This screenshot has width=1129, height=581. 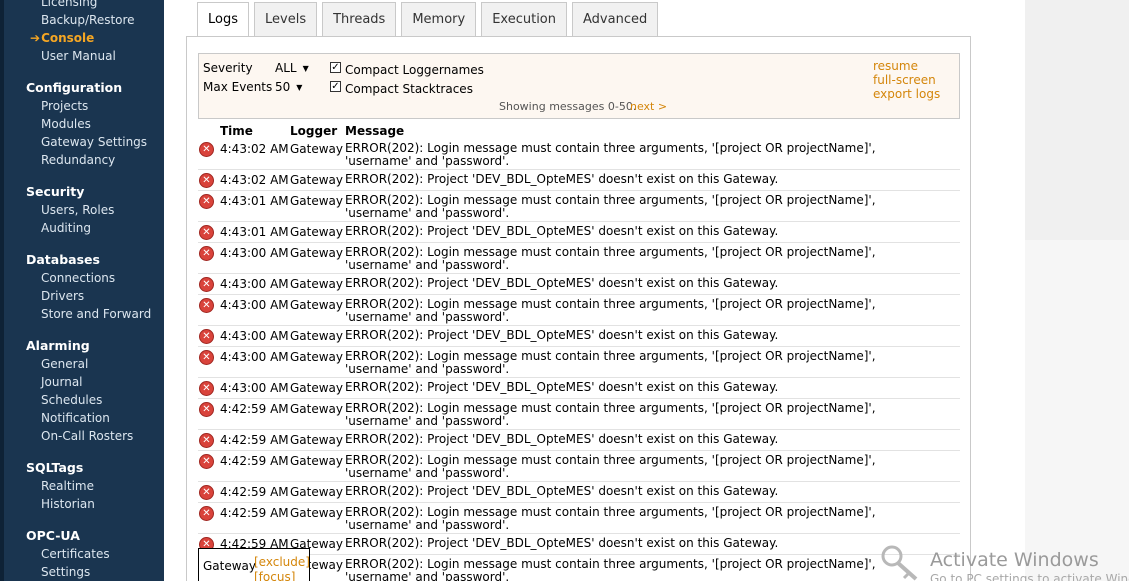 I want to click on log-time: 4:43:01 AM, so click(x=254, y=201).